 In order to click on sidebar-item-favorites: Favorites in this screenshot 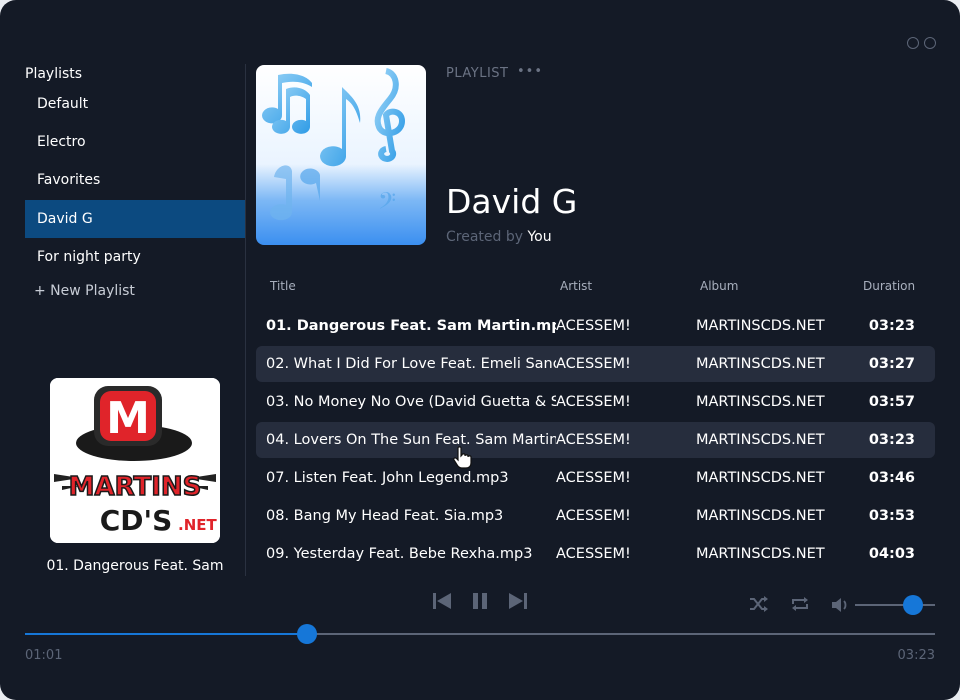, I will do `click(135, 180)`.